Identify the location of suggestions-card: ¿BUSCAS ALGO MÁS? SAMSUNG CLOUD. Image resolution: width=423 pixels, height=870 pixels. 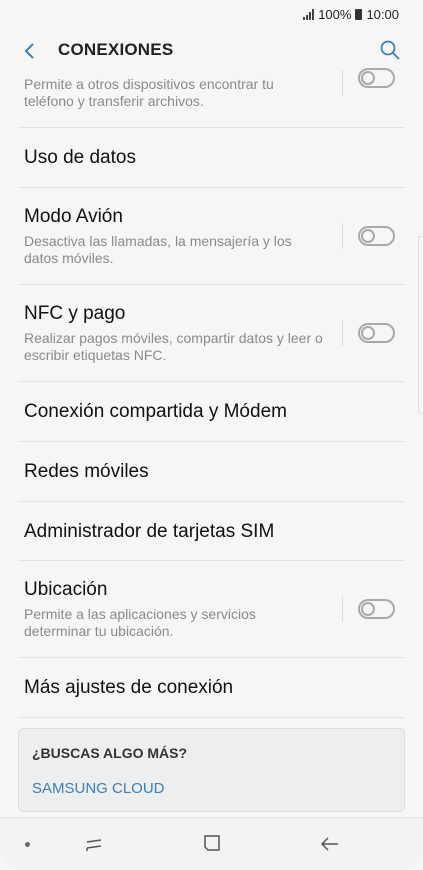
(211, 770).